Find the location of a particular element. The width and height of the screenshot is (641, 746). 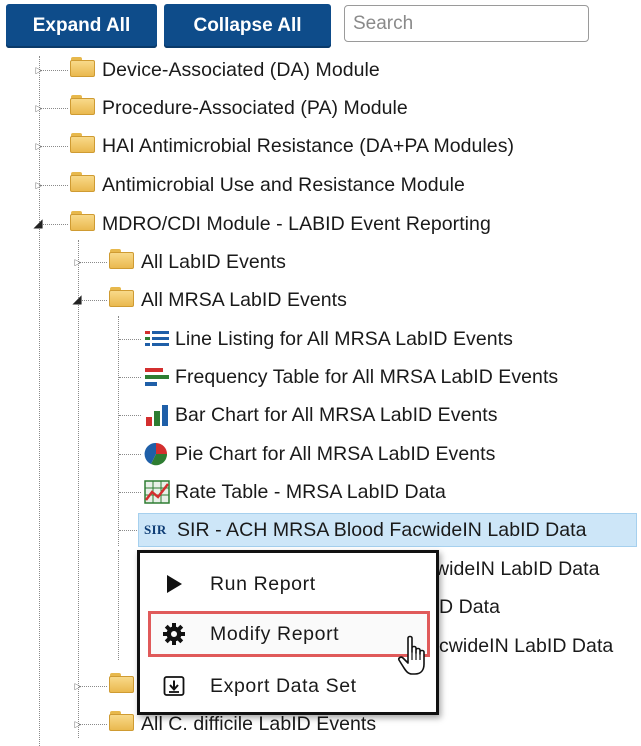

report-label: wideIN LabID Data is located at coordinates (517, 568).